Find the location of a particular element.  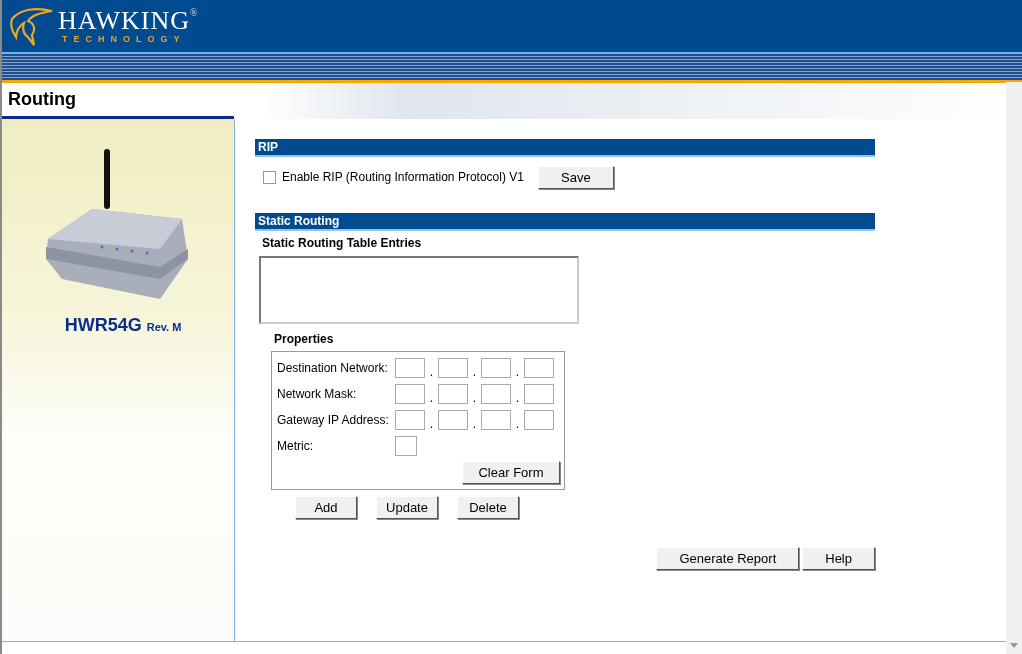

footer-button: Help is located at coordinates (838, 558).